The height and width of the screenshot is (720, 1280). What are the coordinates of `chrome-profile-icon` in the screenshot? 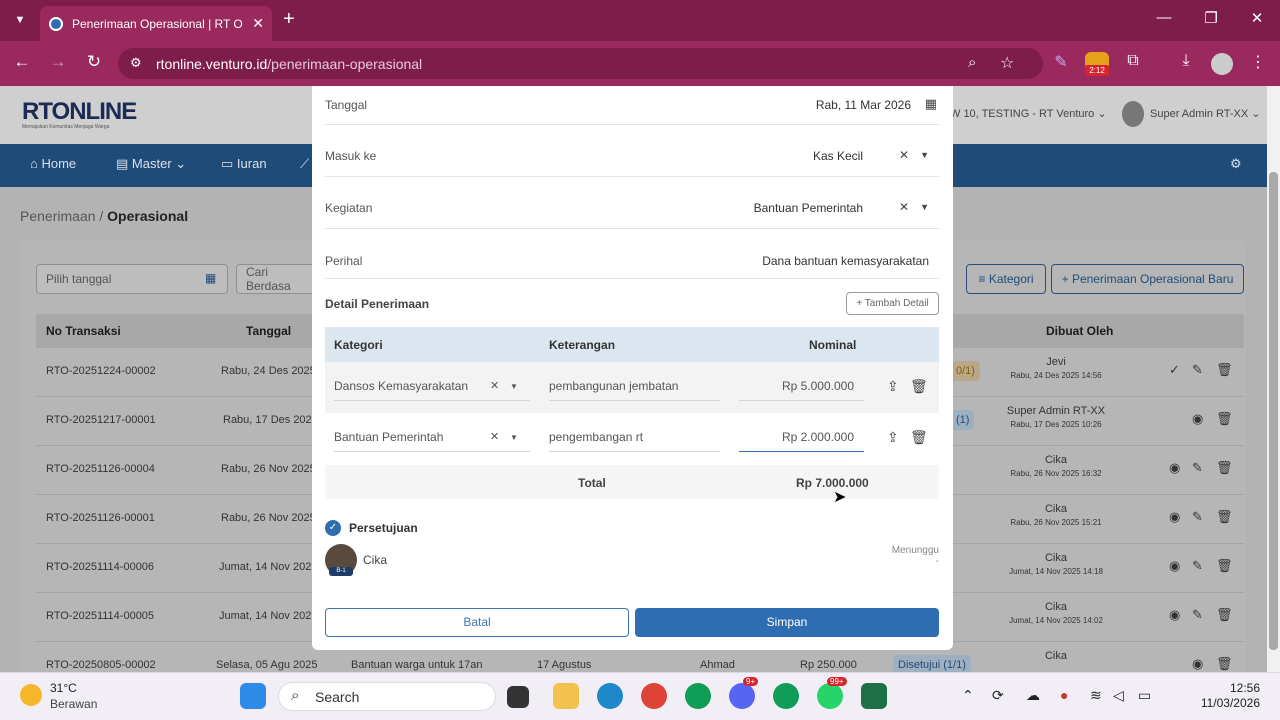 It's located at (654, 696).